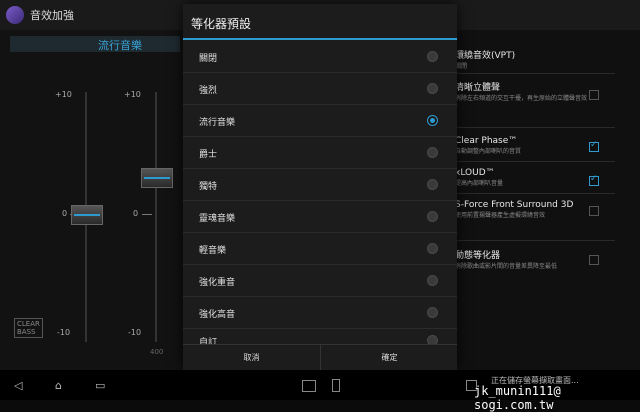 This screenshot has height=412, width=640. Describe the element at coordinates (517, 398) in the screenshot. I see `watermark-text: jk_munin111@ sogi.com.tw` at that location.